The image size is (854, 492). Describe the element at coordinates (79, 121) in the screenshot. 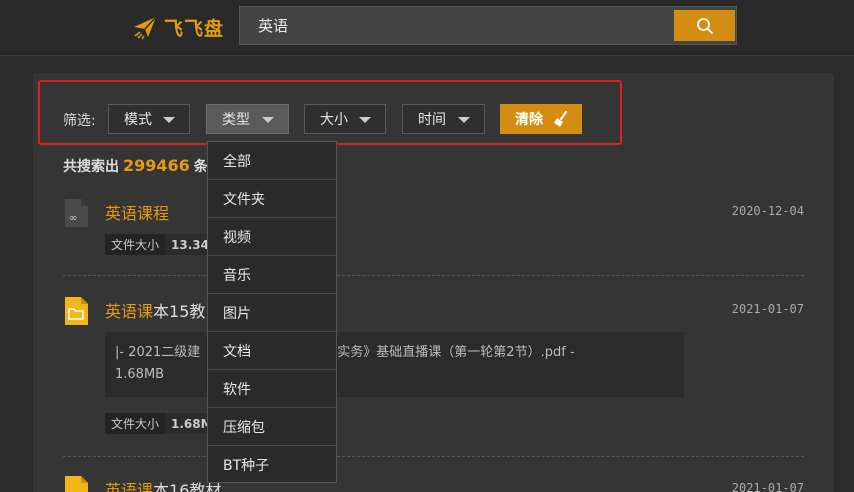

I see `filter-label: 筛选:` at that location.